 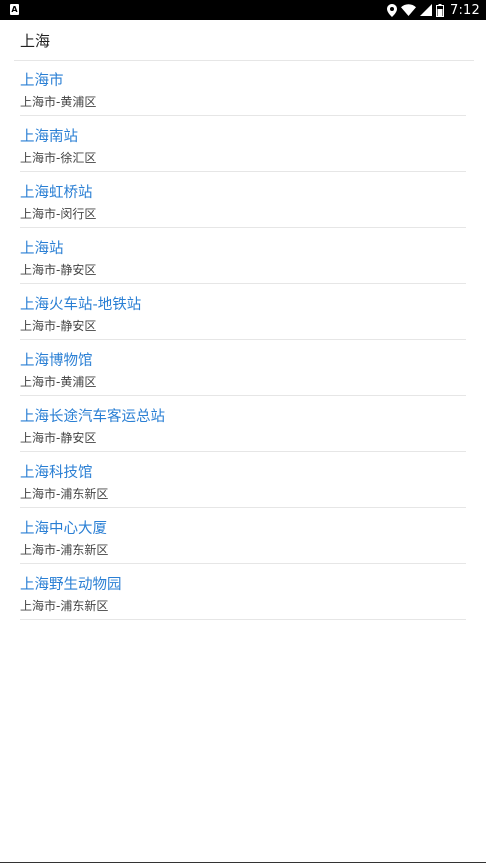 I want to click on result-subtitle: 上海市-徐汇区, so click(x=58, y=158).